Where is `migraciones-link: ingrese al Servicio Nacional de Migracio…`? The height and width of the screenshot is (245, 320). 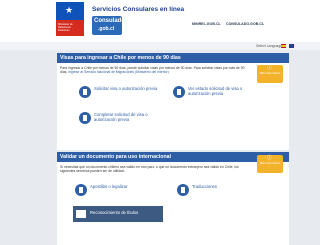 migraciones-link: ingrese al Servicio Nacional de Migracio… is located at coordinates (118, 72).